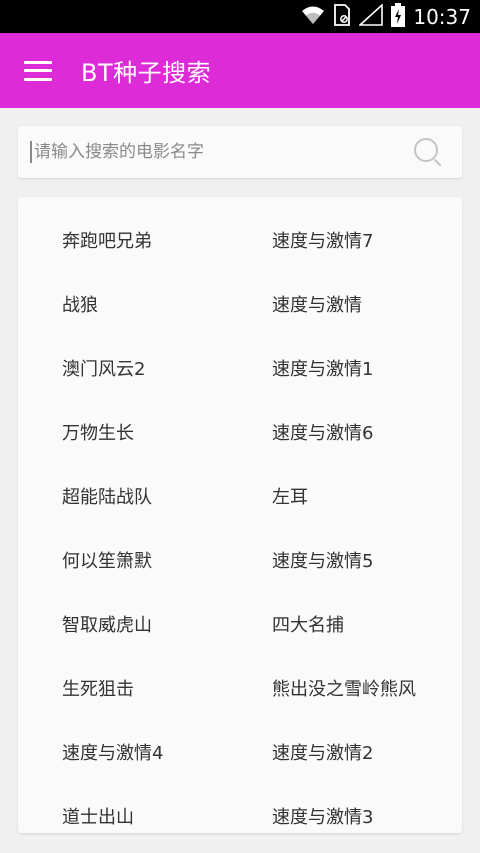 This screenshot has width=480, height=853. Describe the element at coordinates (345, 496) in the screenshot. I see `movie-item: 左耳` at that location.